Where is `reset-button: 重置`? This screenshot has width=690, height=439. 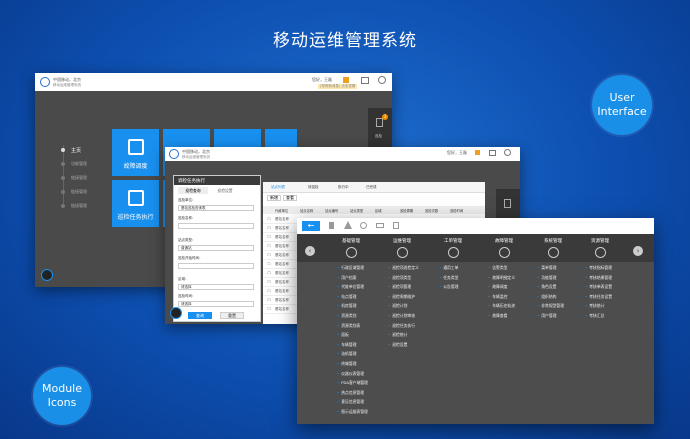
reset-button: 重置 is located at coordinates (232, 315).